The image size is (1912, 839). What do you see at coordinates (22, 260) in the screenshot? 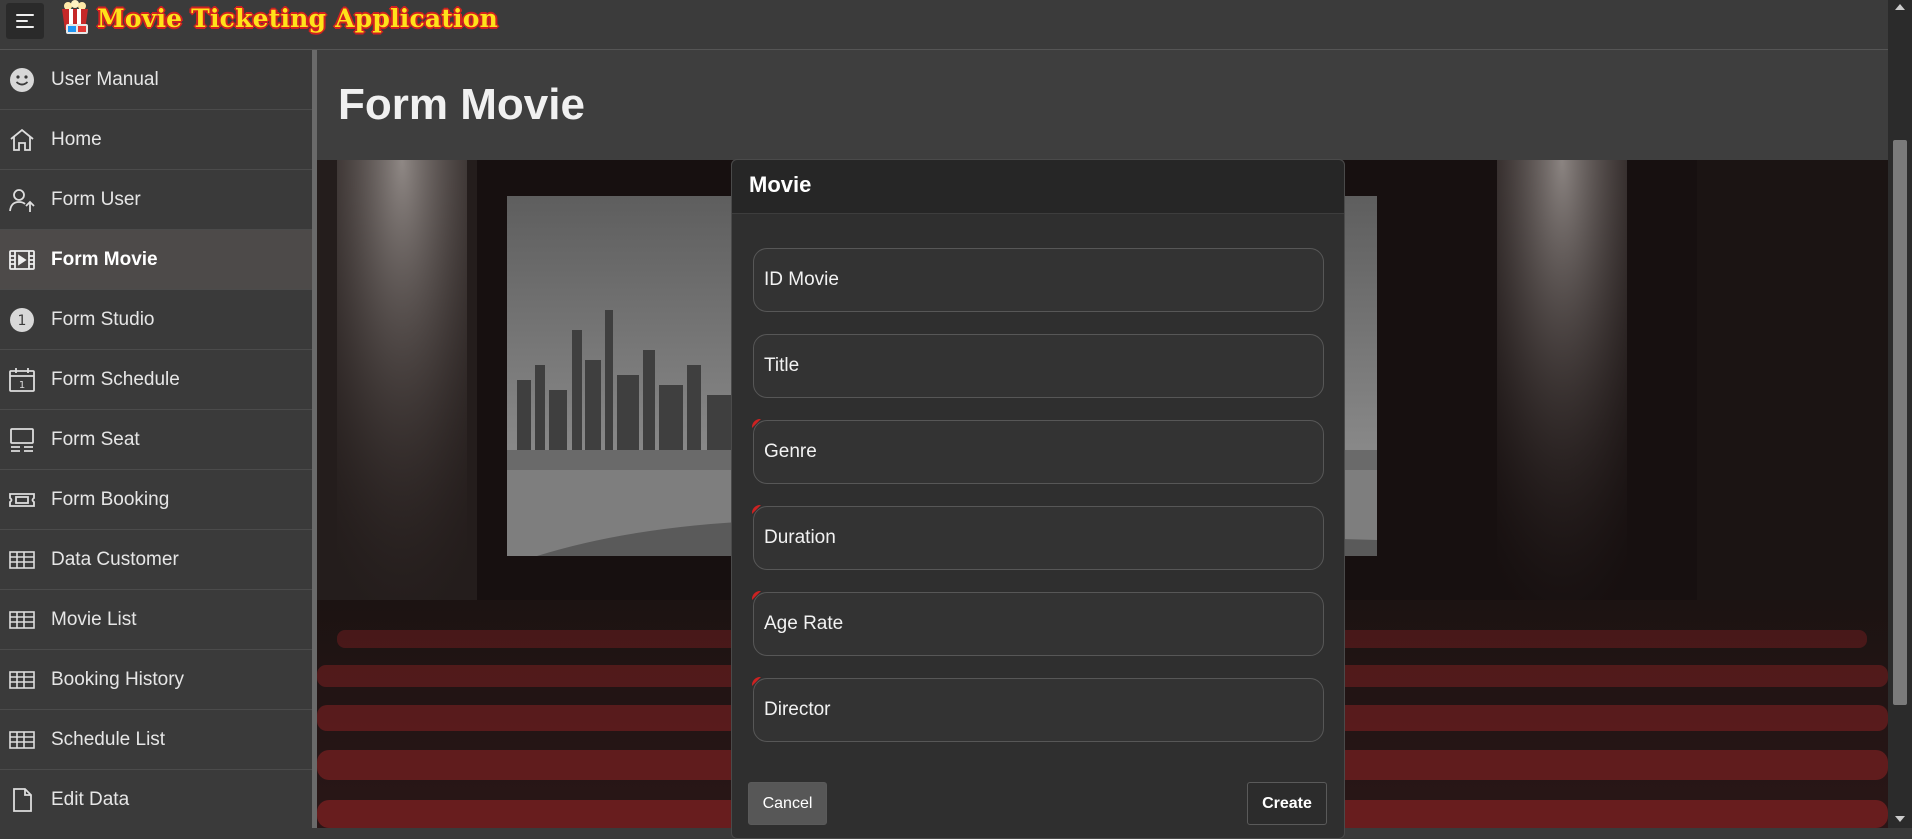
I see `film-icon` at bounding box center [22, 260].